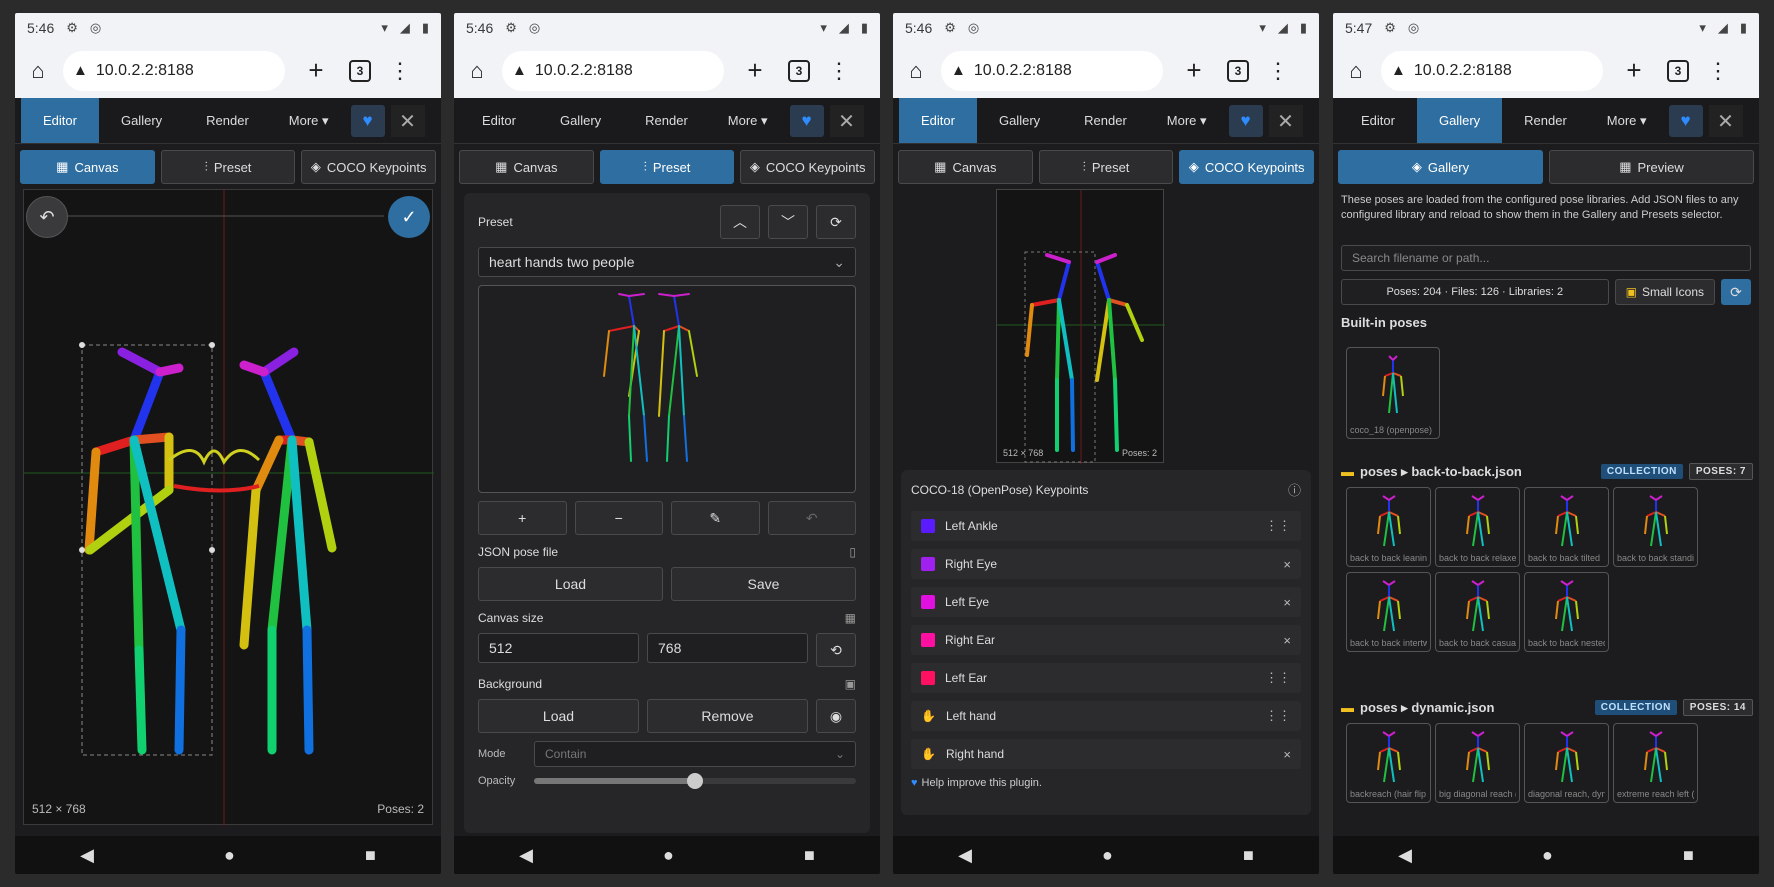 Image resolution: width=1774 pixels, height=887 pixels. I want to click on bg-load-button: Load, so click(558, 716).